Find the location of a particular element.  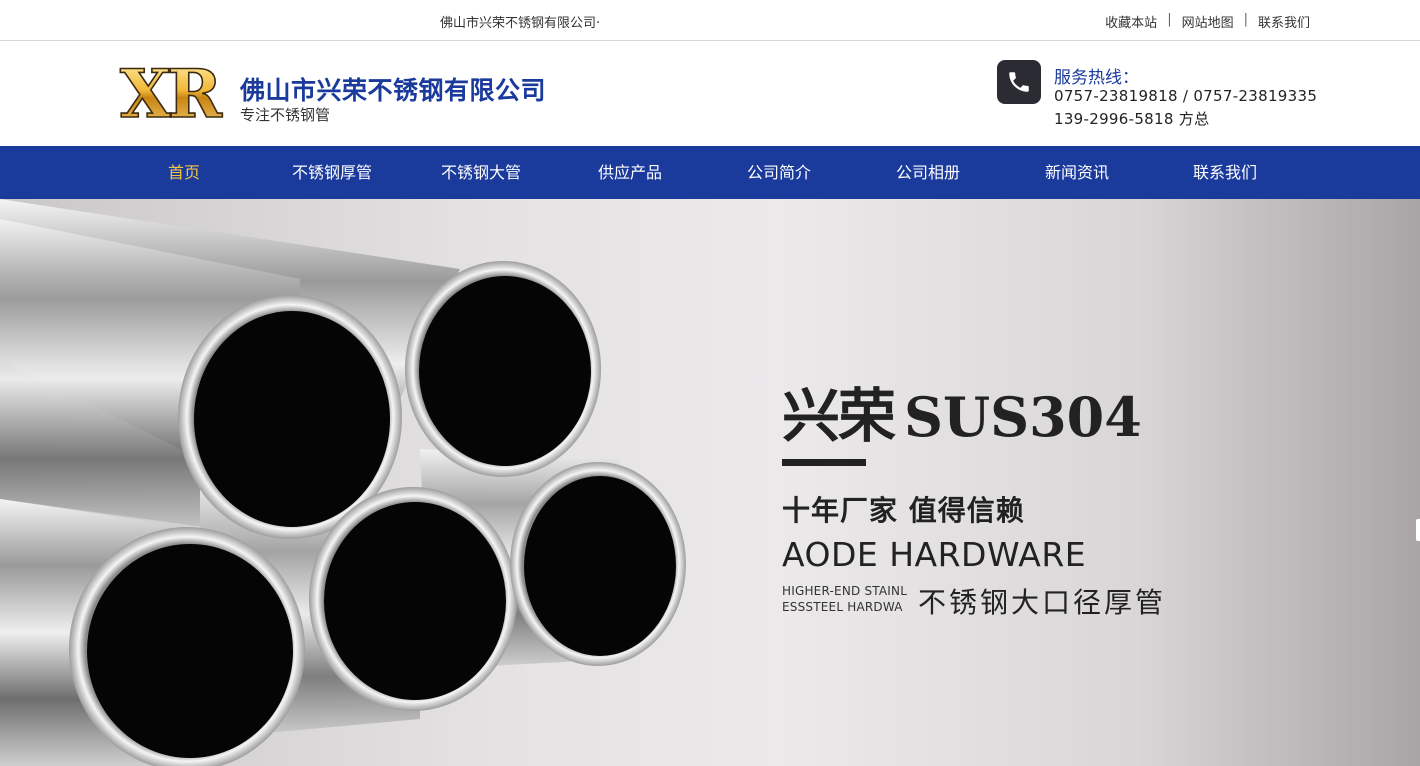

logo-text: XR is located at coordinates (171, 94).